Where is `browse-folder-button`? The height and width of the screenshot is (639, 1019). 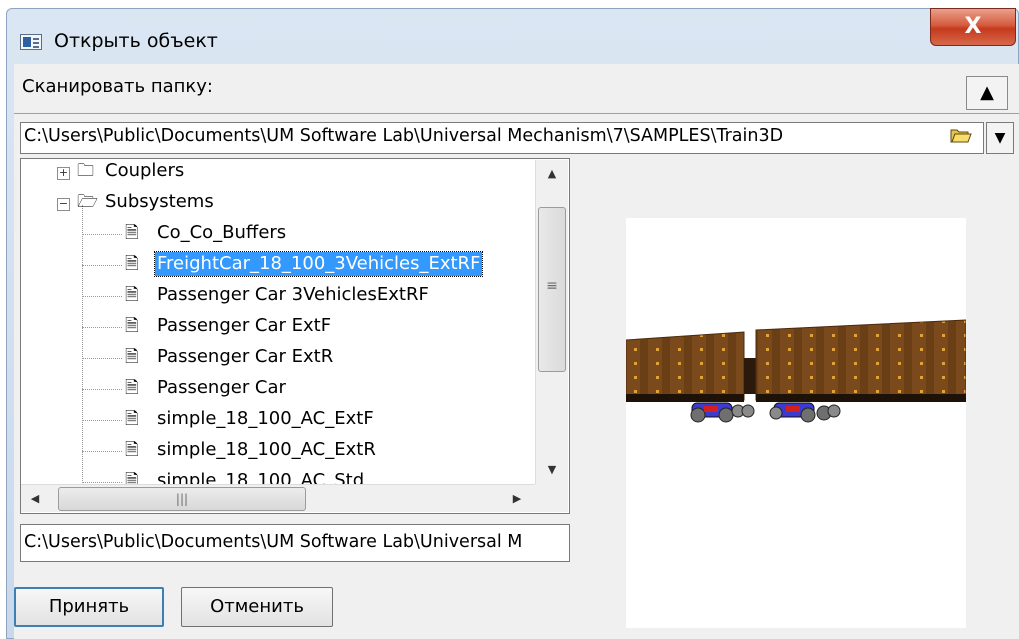 browse-folder-button is located at coordinates (961, 139).